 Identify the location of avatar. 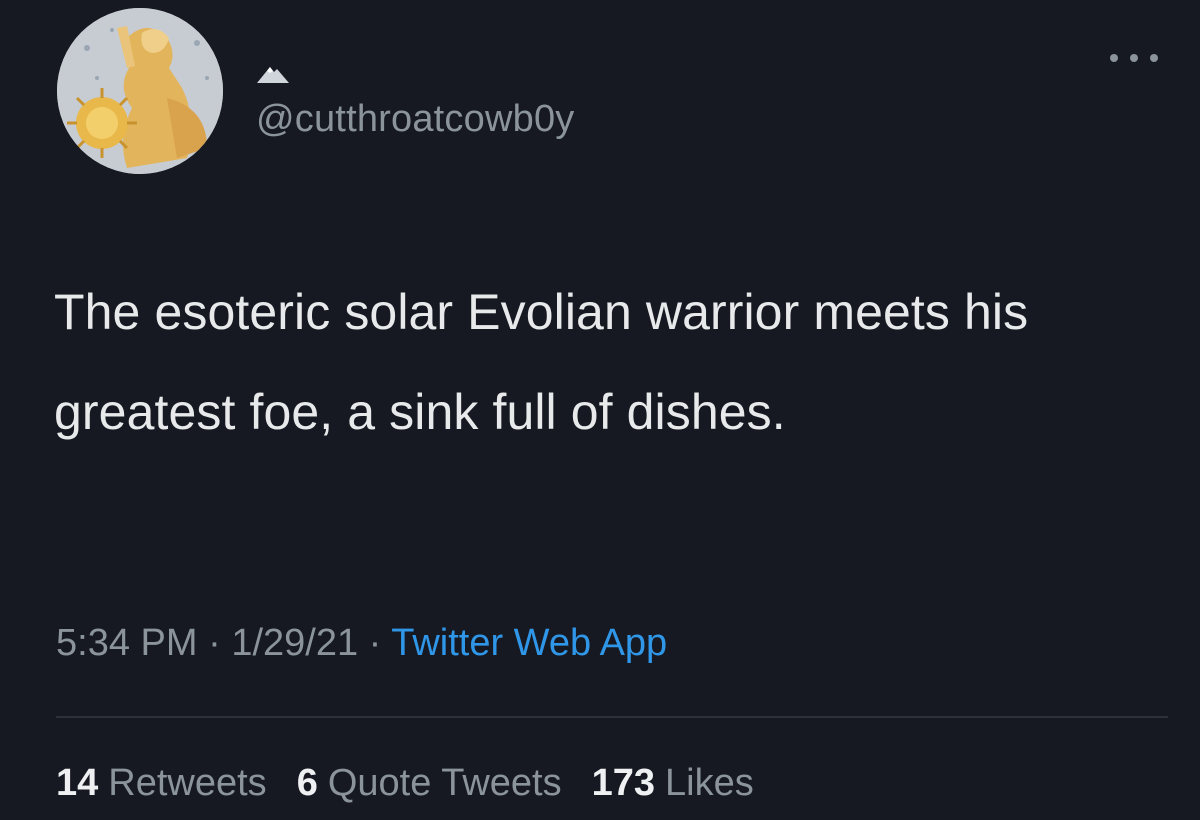
(140, 91).